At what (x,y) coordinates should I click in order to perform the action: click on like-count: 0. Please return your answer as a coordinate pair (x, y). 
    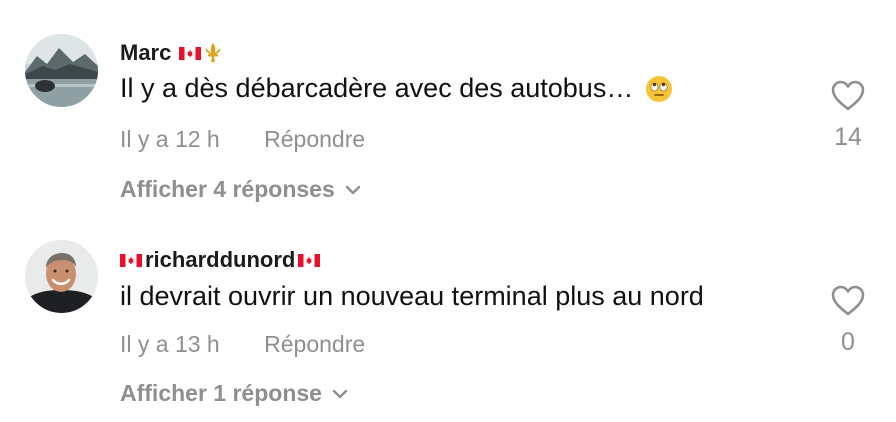
    Looking at the image, I should click on (848, 342).